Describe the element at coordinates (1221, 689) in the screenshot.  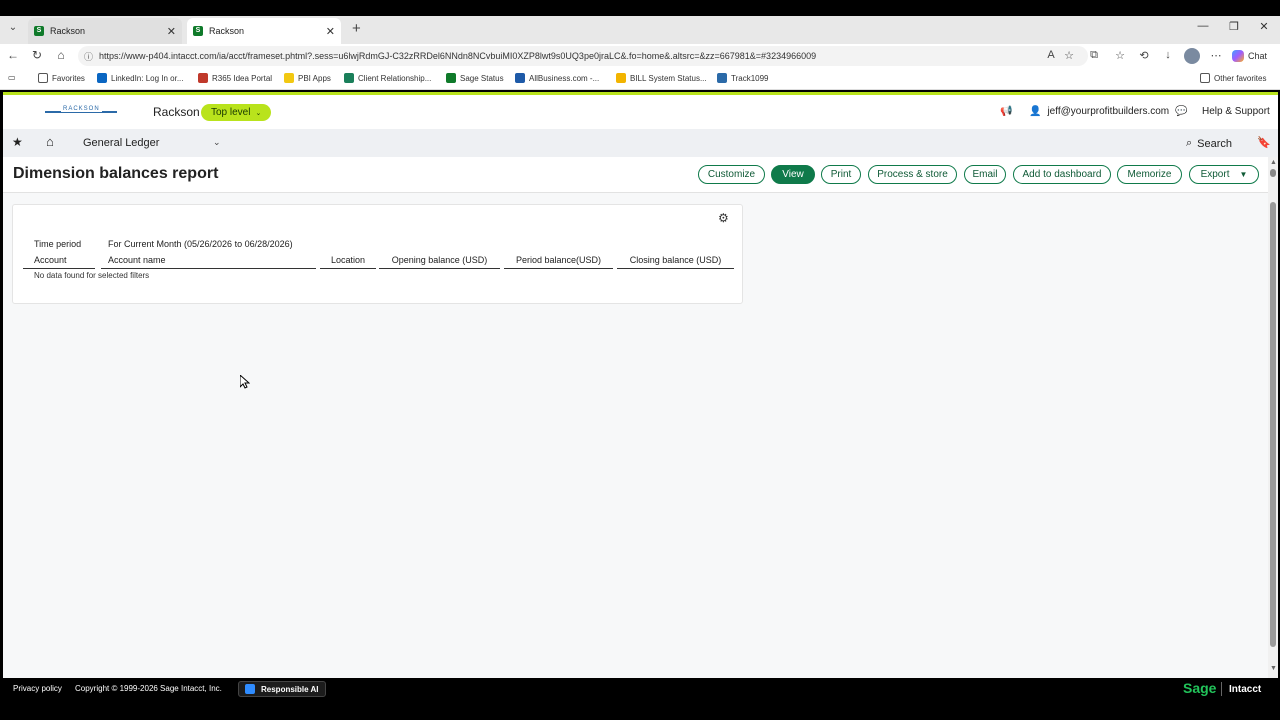
I see `footer-divider` at that location.